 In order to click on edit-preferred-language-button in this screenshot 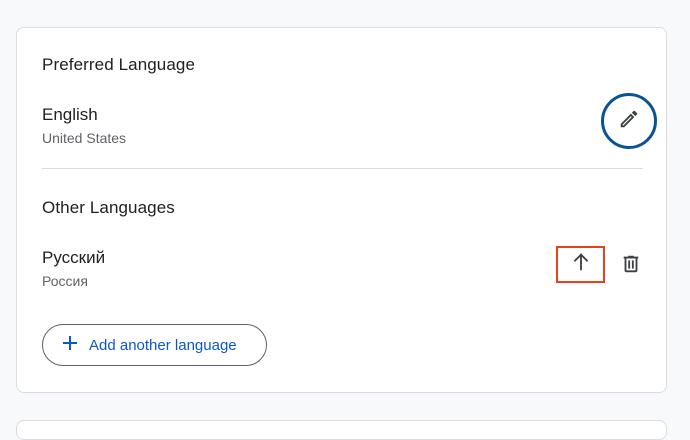, I will do `click(629, 121)`.